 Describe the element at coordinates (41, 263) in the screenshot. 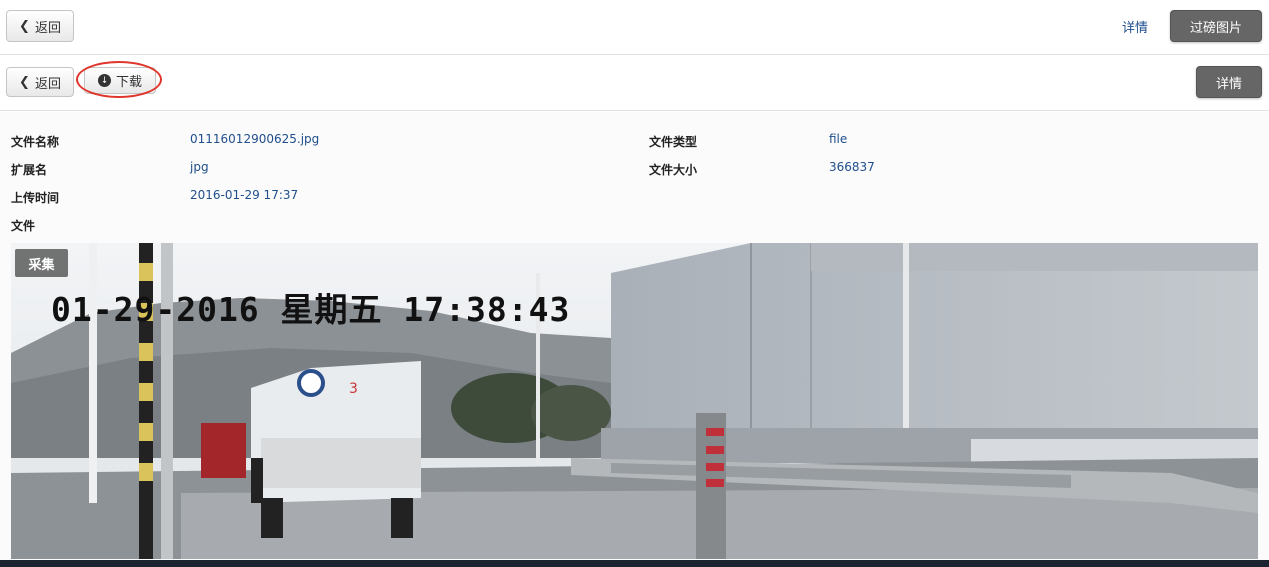

I see `capture-tag: 采集` at that location.